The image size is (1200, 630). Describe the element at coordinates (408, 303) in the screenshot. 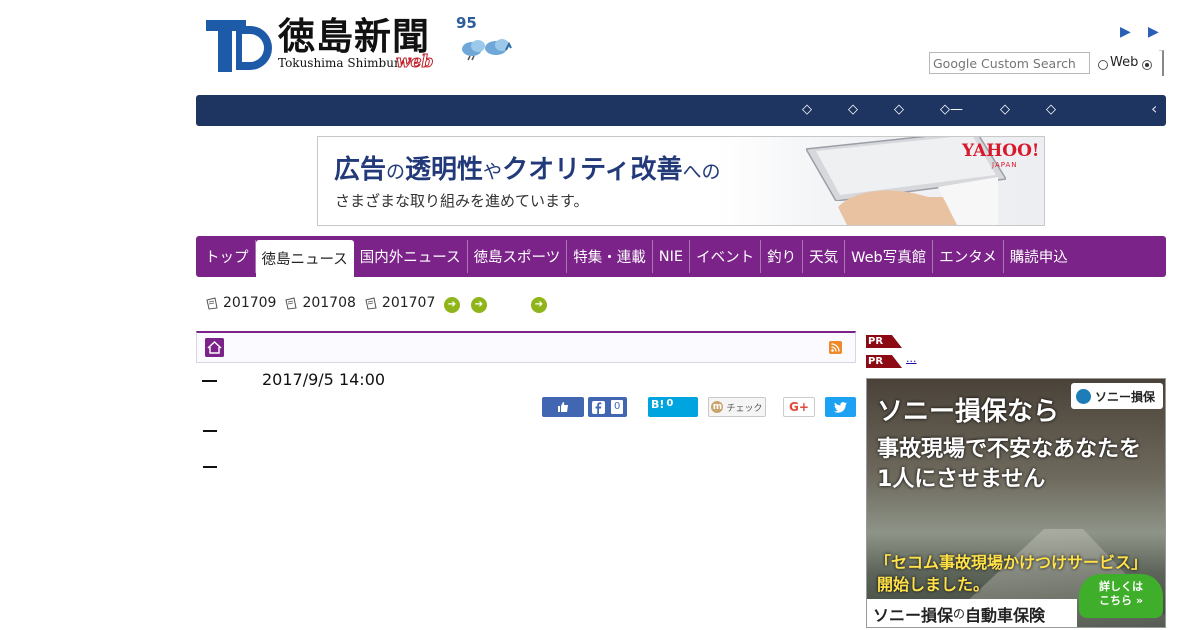

I see `archive-label: 201707` at that location.